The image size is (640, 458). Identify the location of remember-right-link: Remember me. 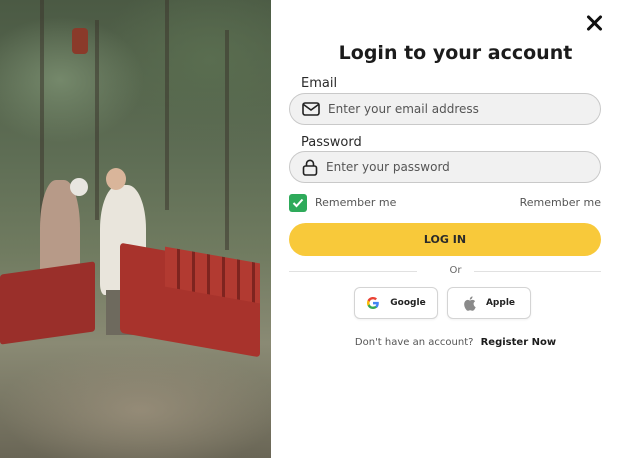
(560, 202).